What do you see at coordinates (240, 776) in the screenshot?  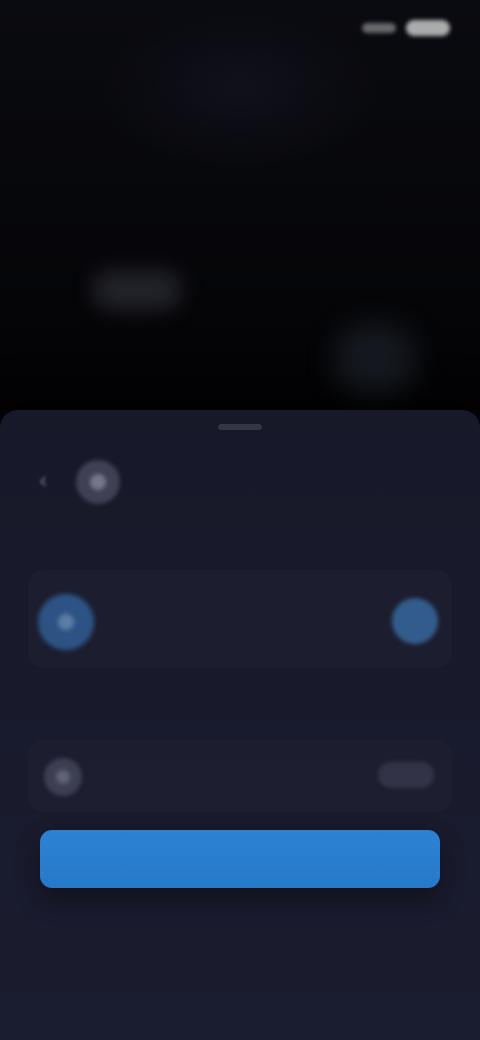 I see `quantity-row` at bounding box center [240, 776].